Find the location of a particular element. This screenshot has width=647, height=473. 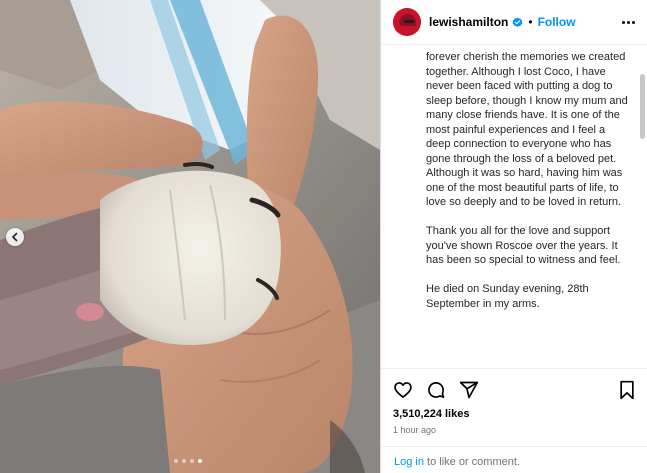

post-actions: 3,510,224 likes 1 hour ago is located at coordinates (514, 401).